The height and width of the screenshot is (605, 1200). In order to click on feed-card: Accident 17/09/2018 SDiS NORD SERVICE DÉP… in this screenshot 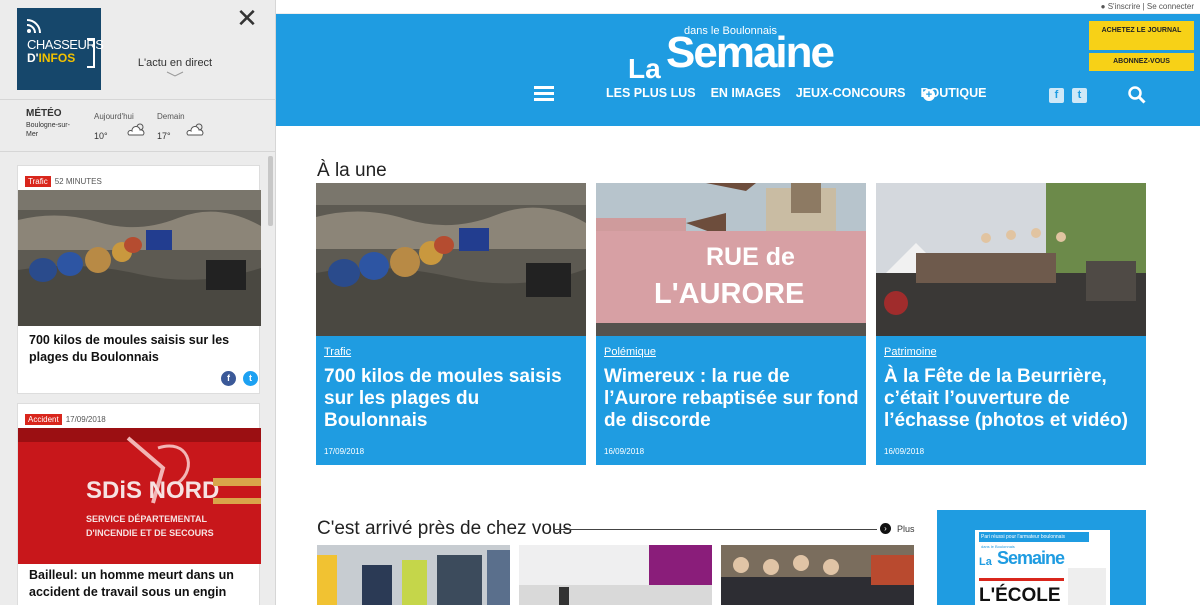, I will do `click(139, 504)`.